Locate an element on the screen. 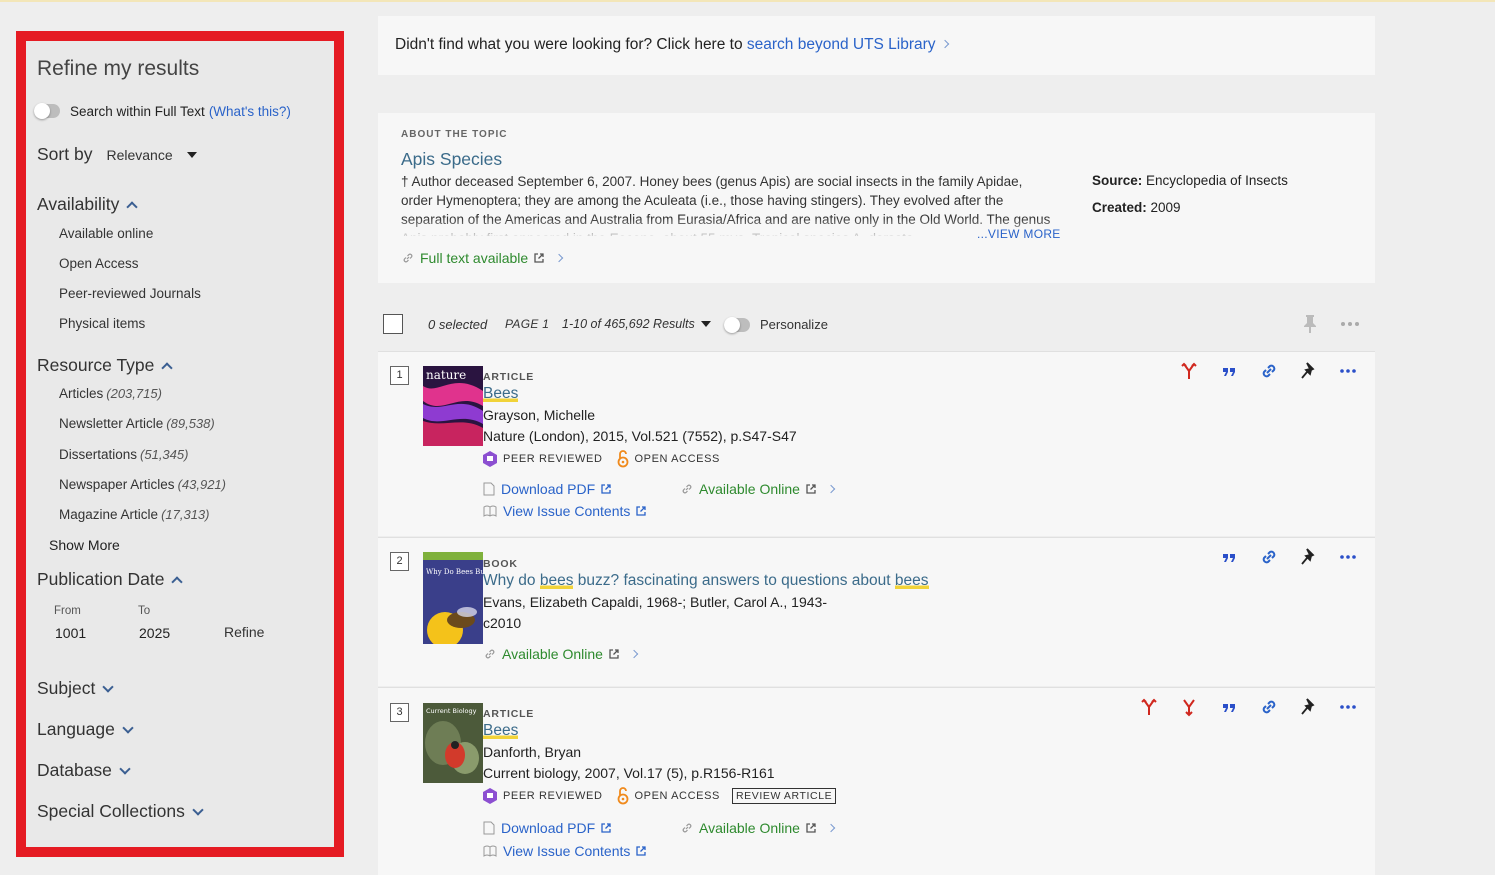 This screenshot has height=875, width=1495. results-range: 1-10 of 465,692 Results is located at coordinates (628, 324).